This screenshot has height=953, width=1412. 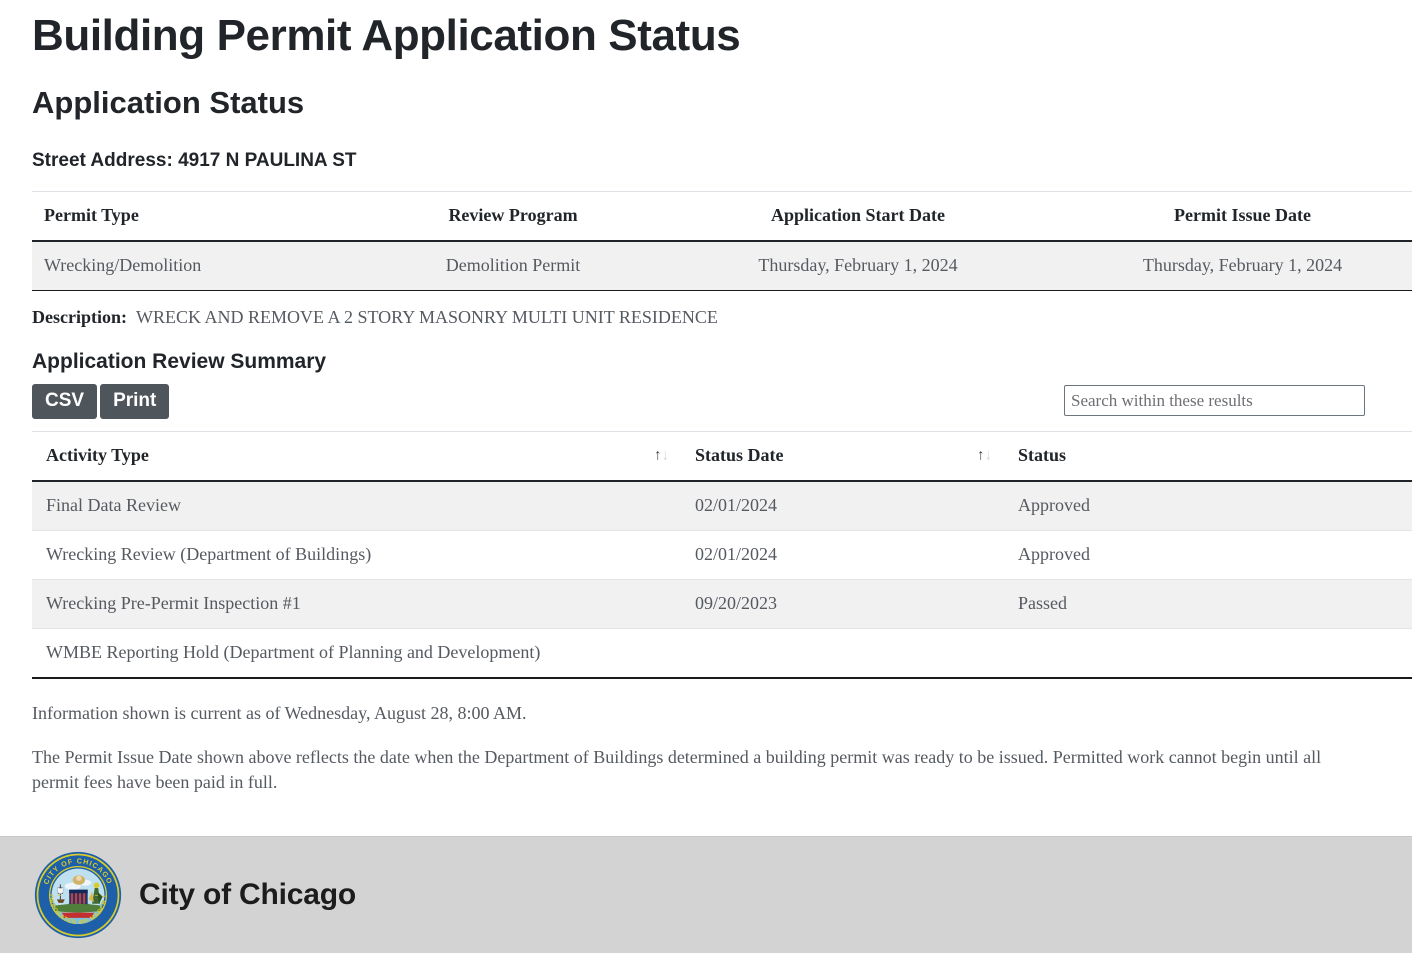 I want to click on cell-permit-issue-date: Thursday, February 1, 2024, so click(x=1232, y=265).